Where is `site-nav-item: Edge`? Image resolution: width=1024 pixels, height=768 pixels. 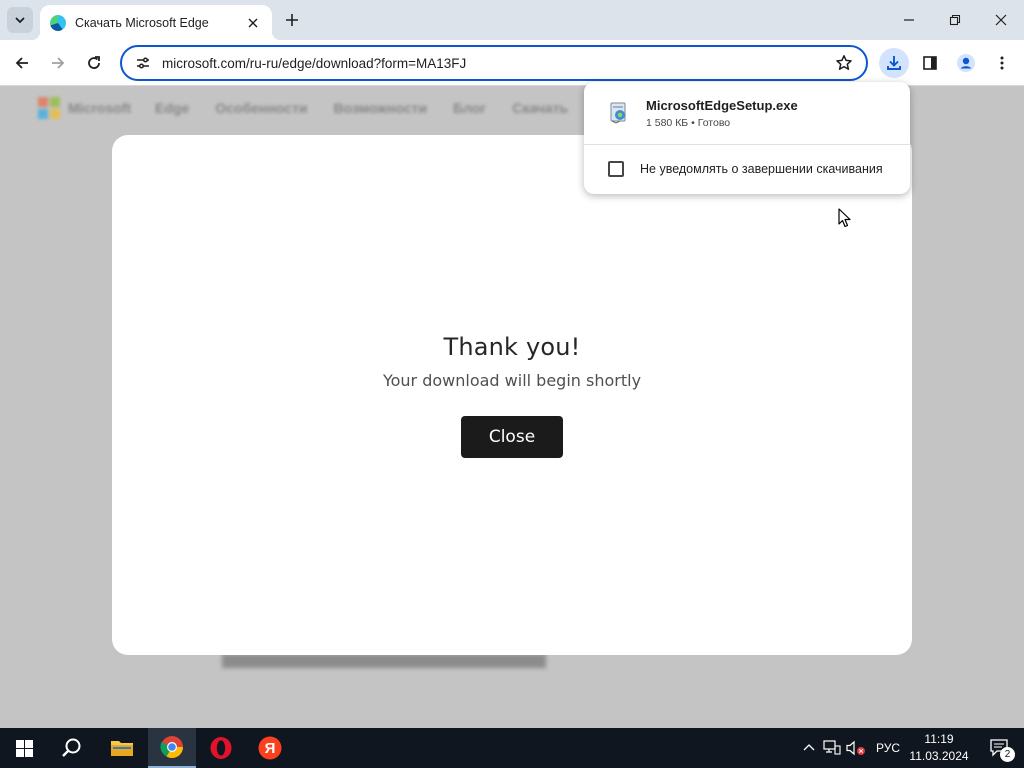
site-nav-item: Edge is located at coordinates (172, 108).